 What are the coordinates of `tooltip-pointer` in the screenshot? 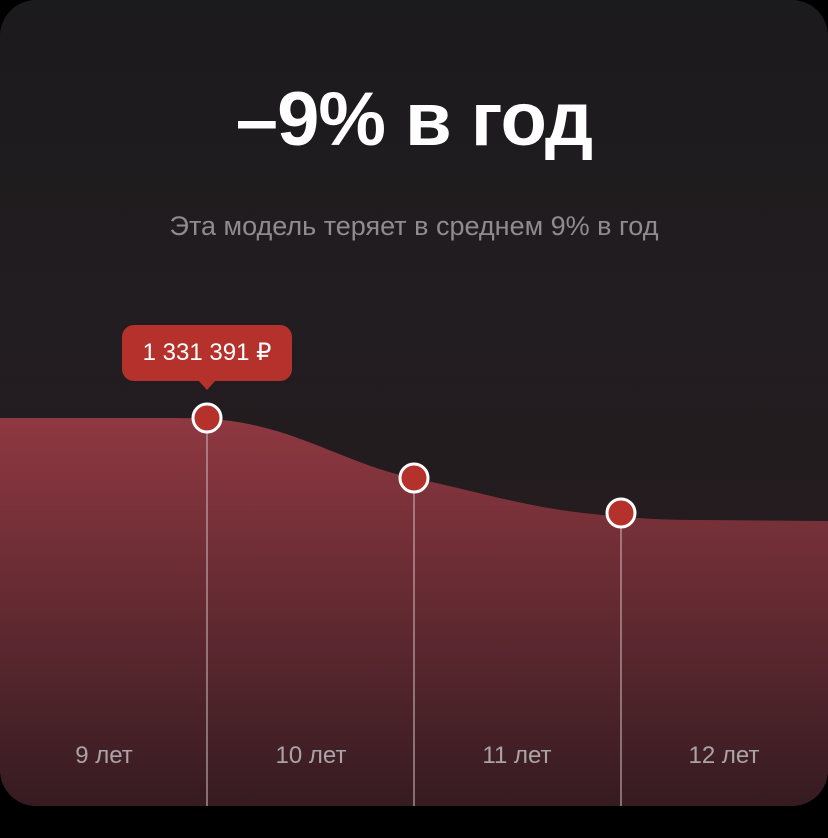 It's located at (207, 385).